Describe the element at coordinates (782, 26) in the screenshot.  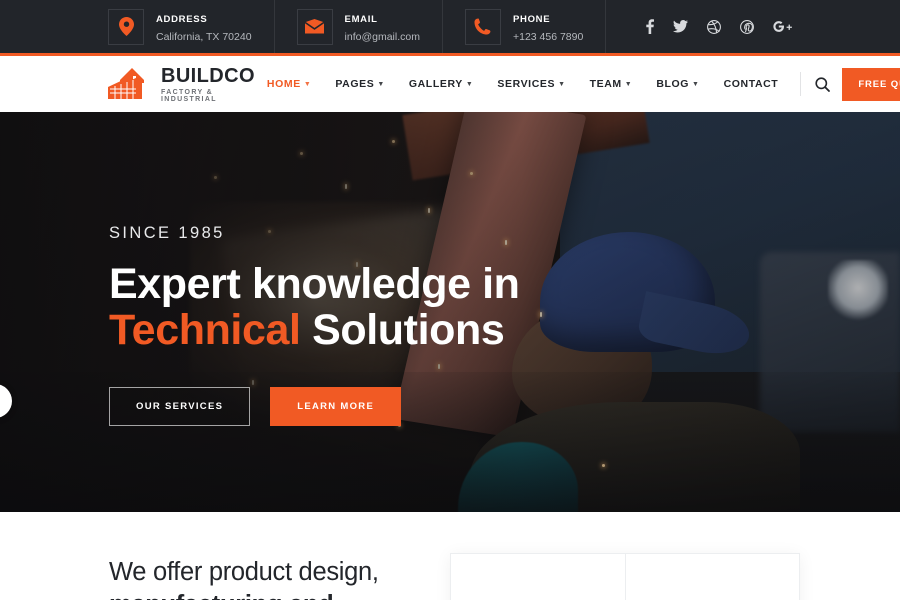
I see `google-plus-icon` at that location.